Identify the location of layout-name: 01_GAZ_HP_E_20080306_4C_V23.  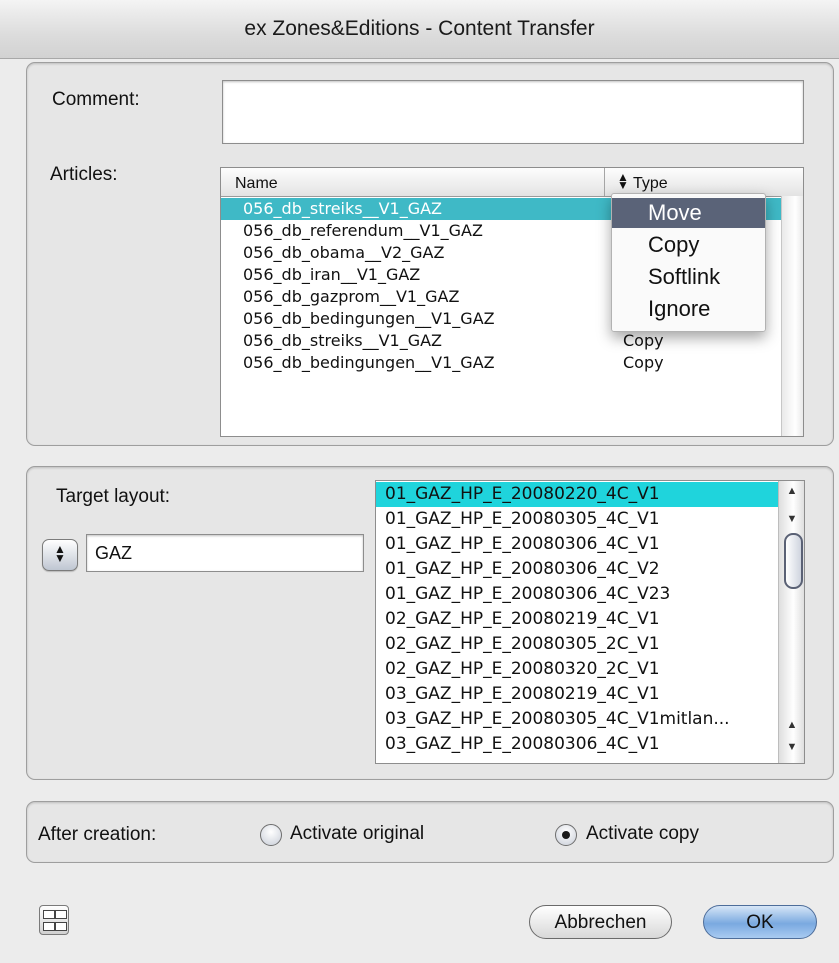
(528, 594).